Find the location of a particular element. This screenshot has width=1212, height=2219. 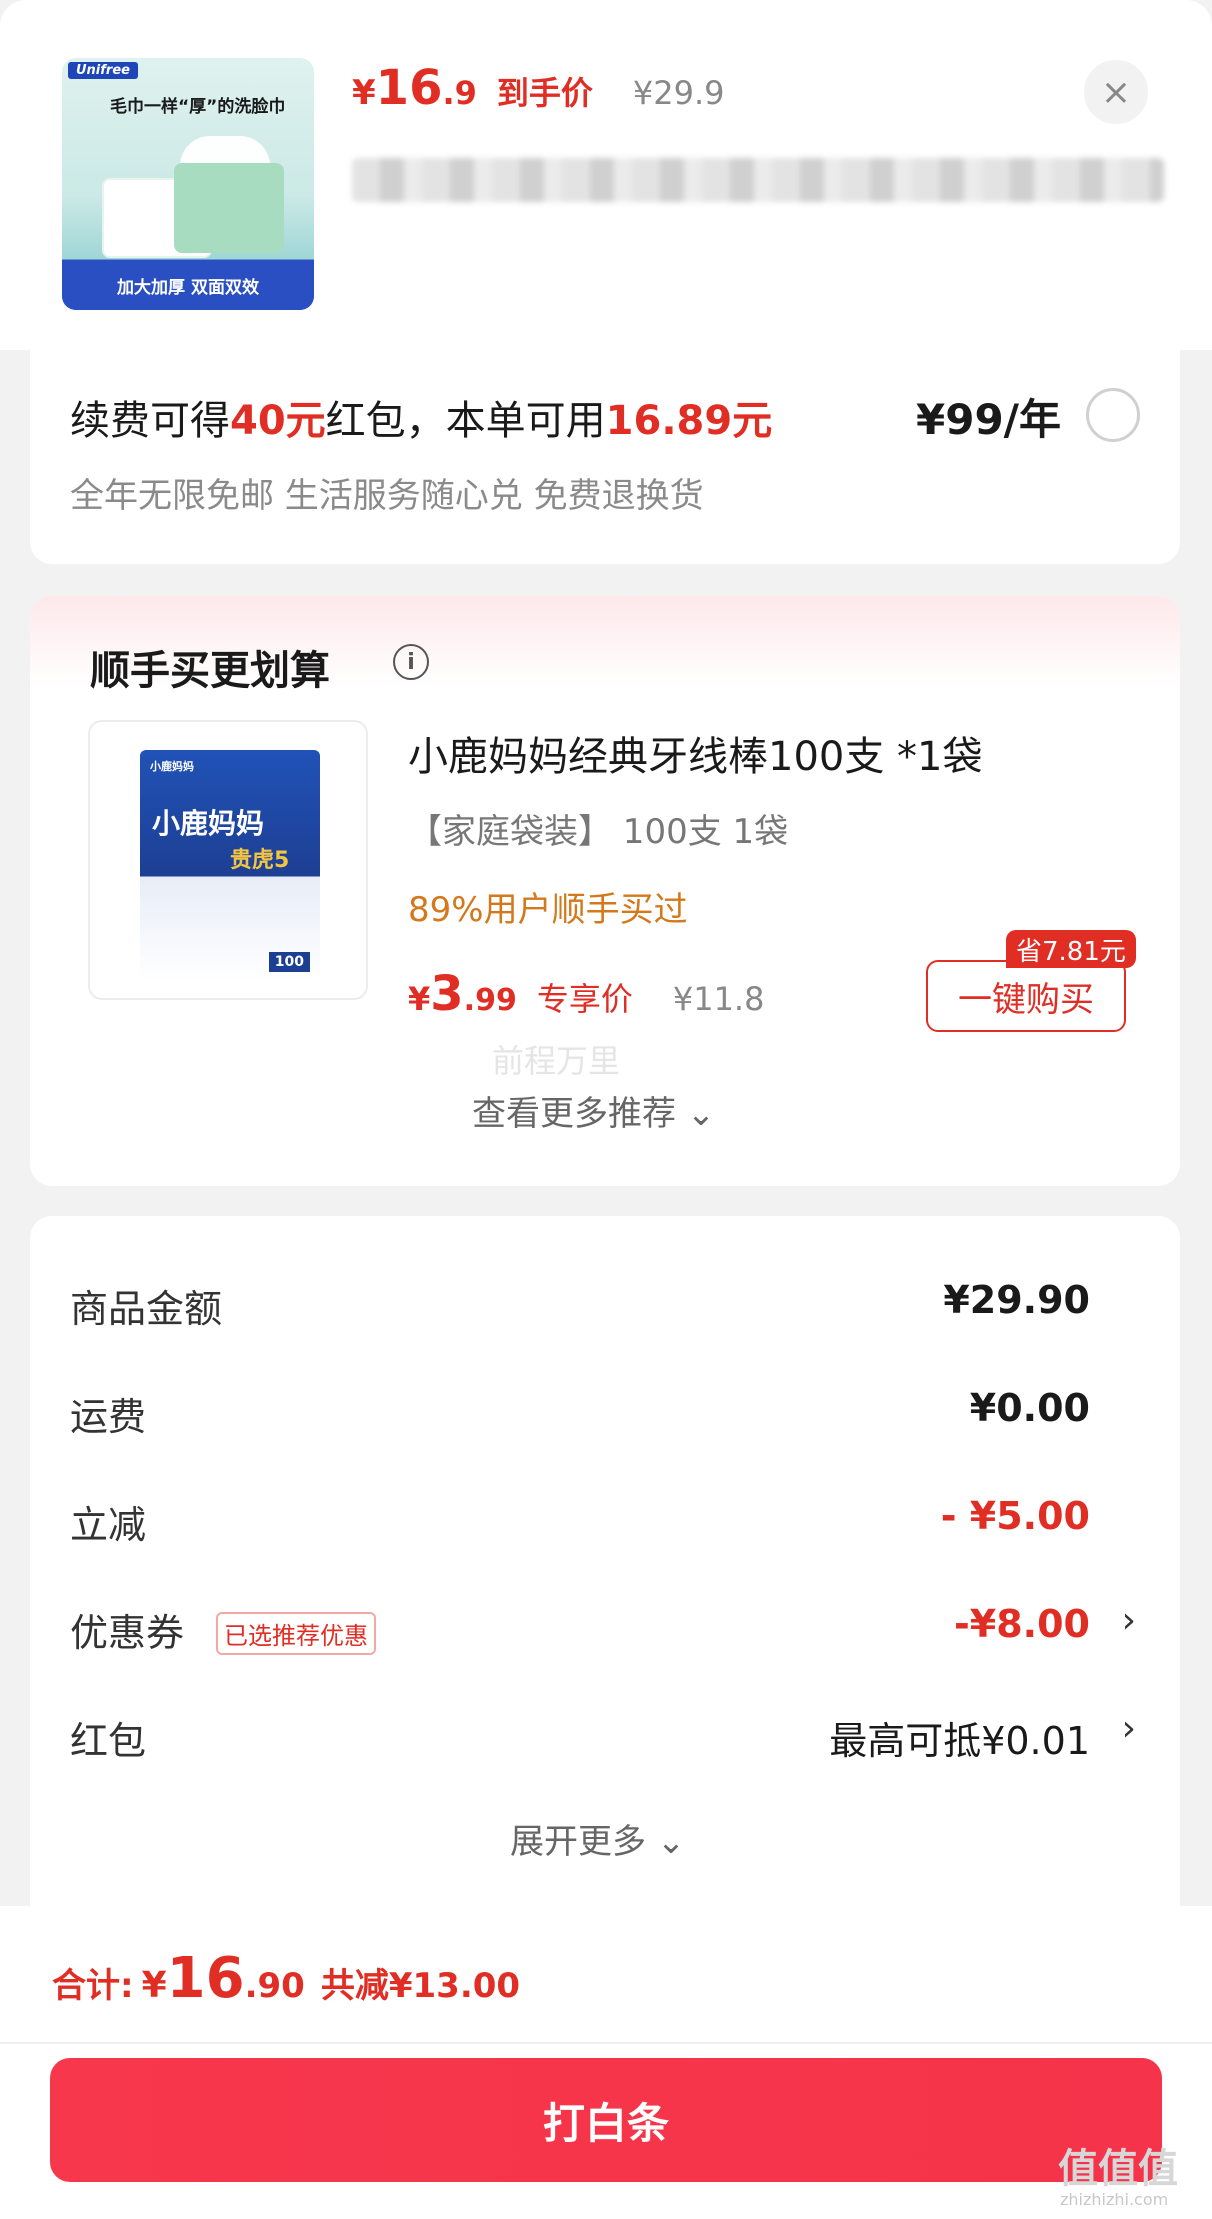

offer-usable: 16.89元 is located at coordinates (689, 421).